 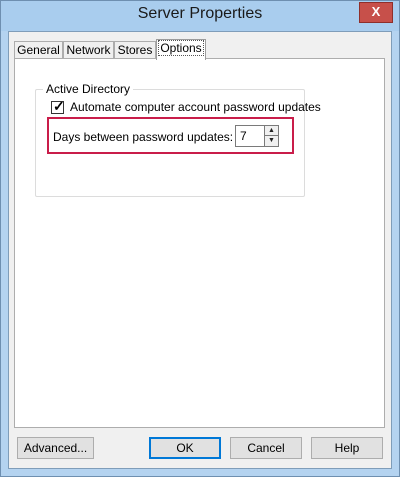 I want to click on window-title: Server Properties, so click(x=200, y=13).